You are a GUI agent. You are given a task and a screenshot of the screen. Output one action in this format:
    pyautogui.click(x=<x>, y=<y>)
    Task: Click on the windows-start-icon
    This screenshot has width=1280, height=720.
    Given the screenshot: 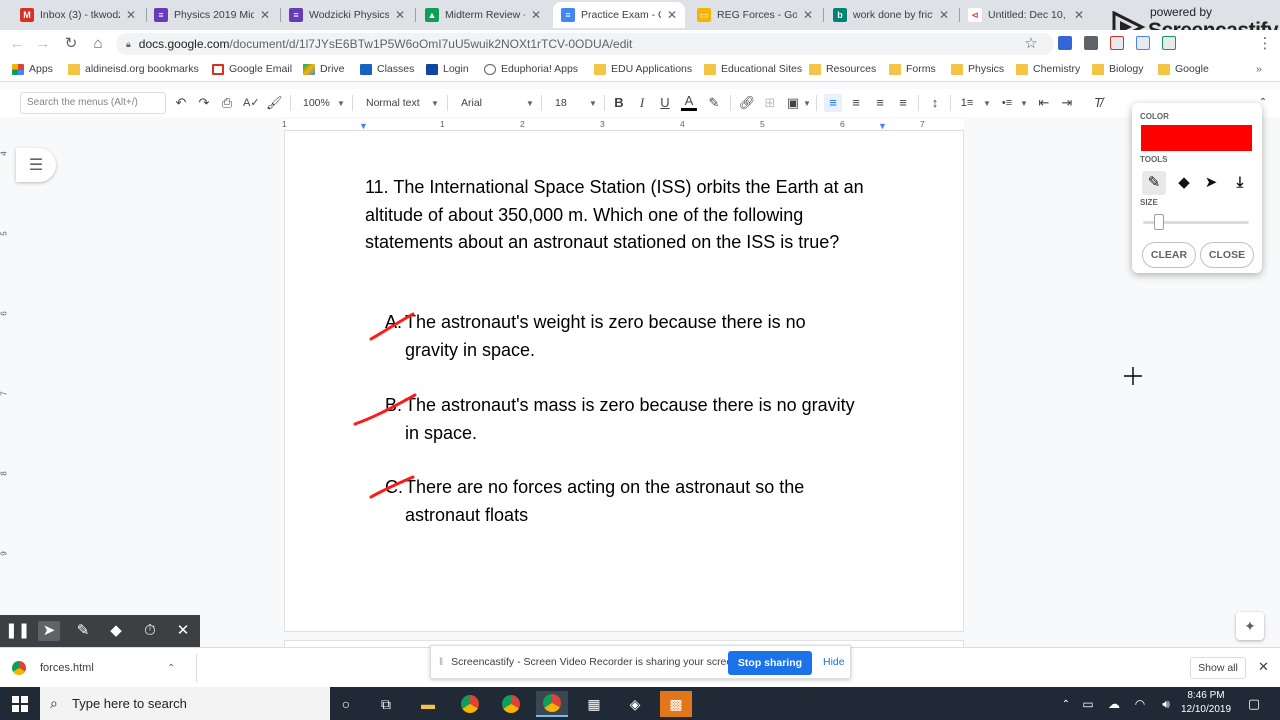 What is the action you would take?
    pyautogui.click(x=20, y=704)
    